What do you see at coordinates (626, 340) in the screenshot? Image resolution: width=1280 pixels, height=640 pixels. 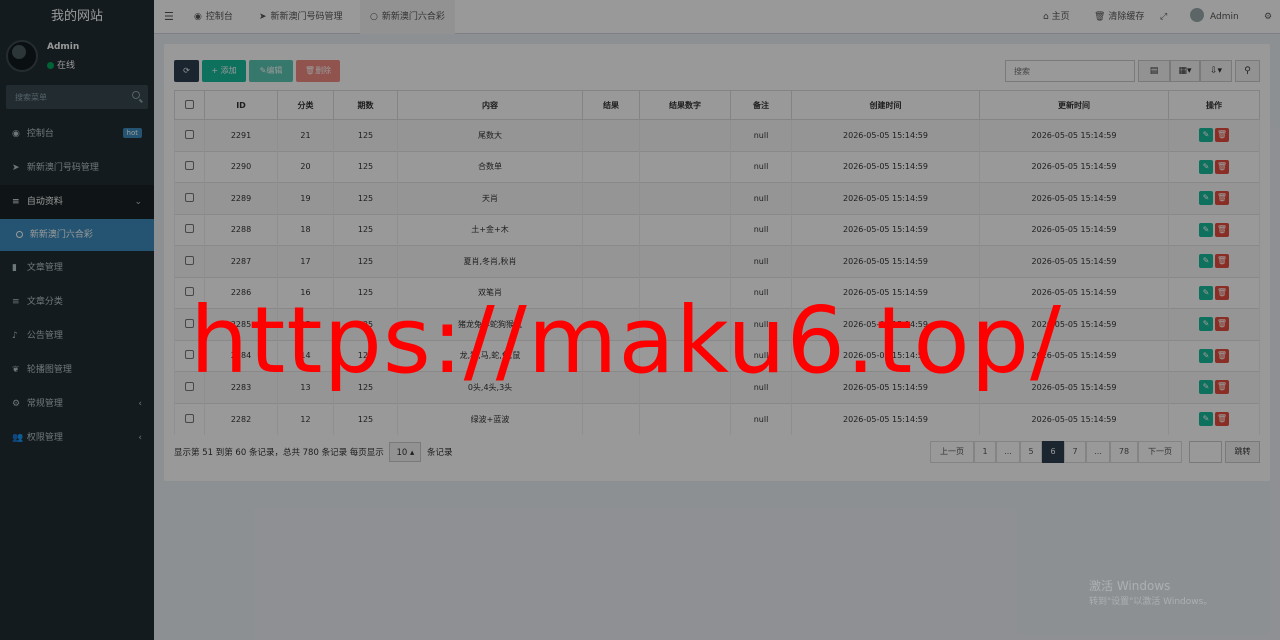 I see `watermark-text: https://maku6.top/` at bounding box center [626, 340].